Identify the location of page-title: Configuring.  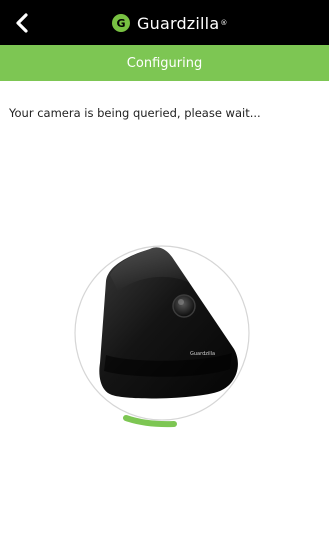
(164, 63).